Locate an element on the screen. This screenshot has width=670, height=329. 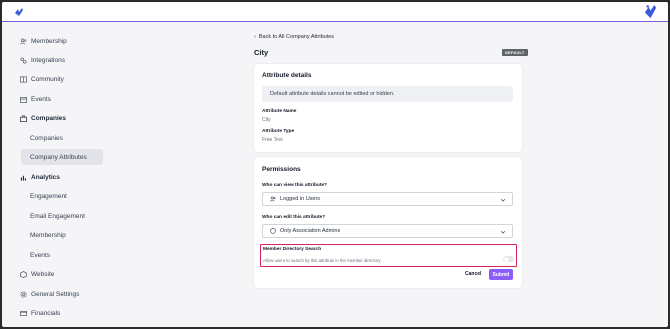
back-link: ‹ Back to All Company Attributes is located at coordinates (294, 37).